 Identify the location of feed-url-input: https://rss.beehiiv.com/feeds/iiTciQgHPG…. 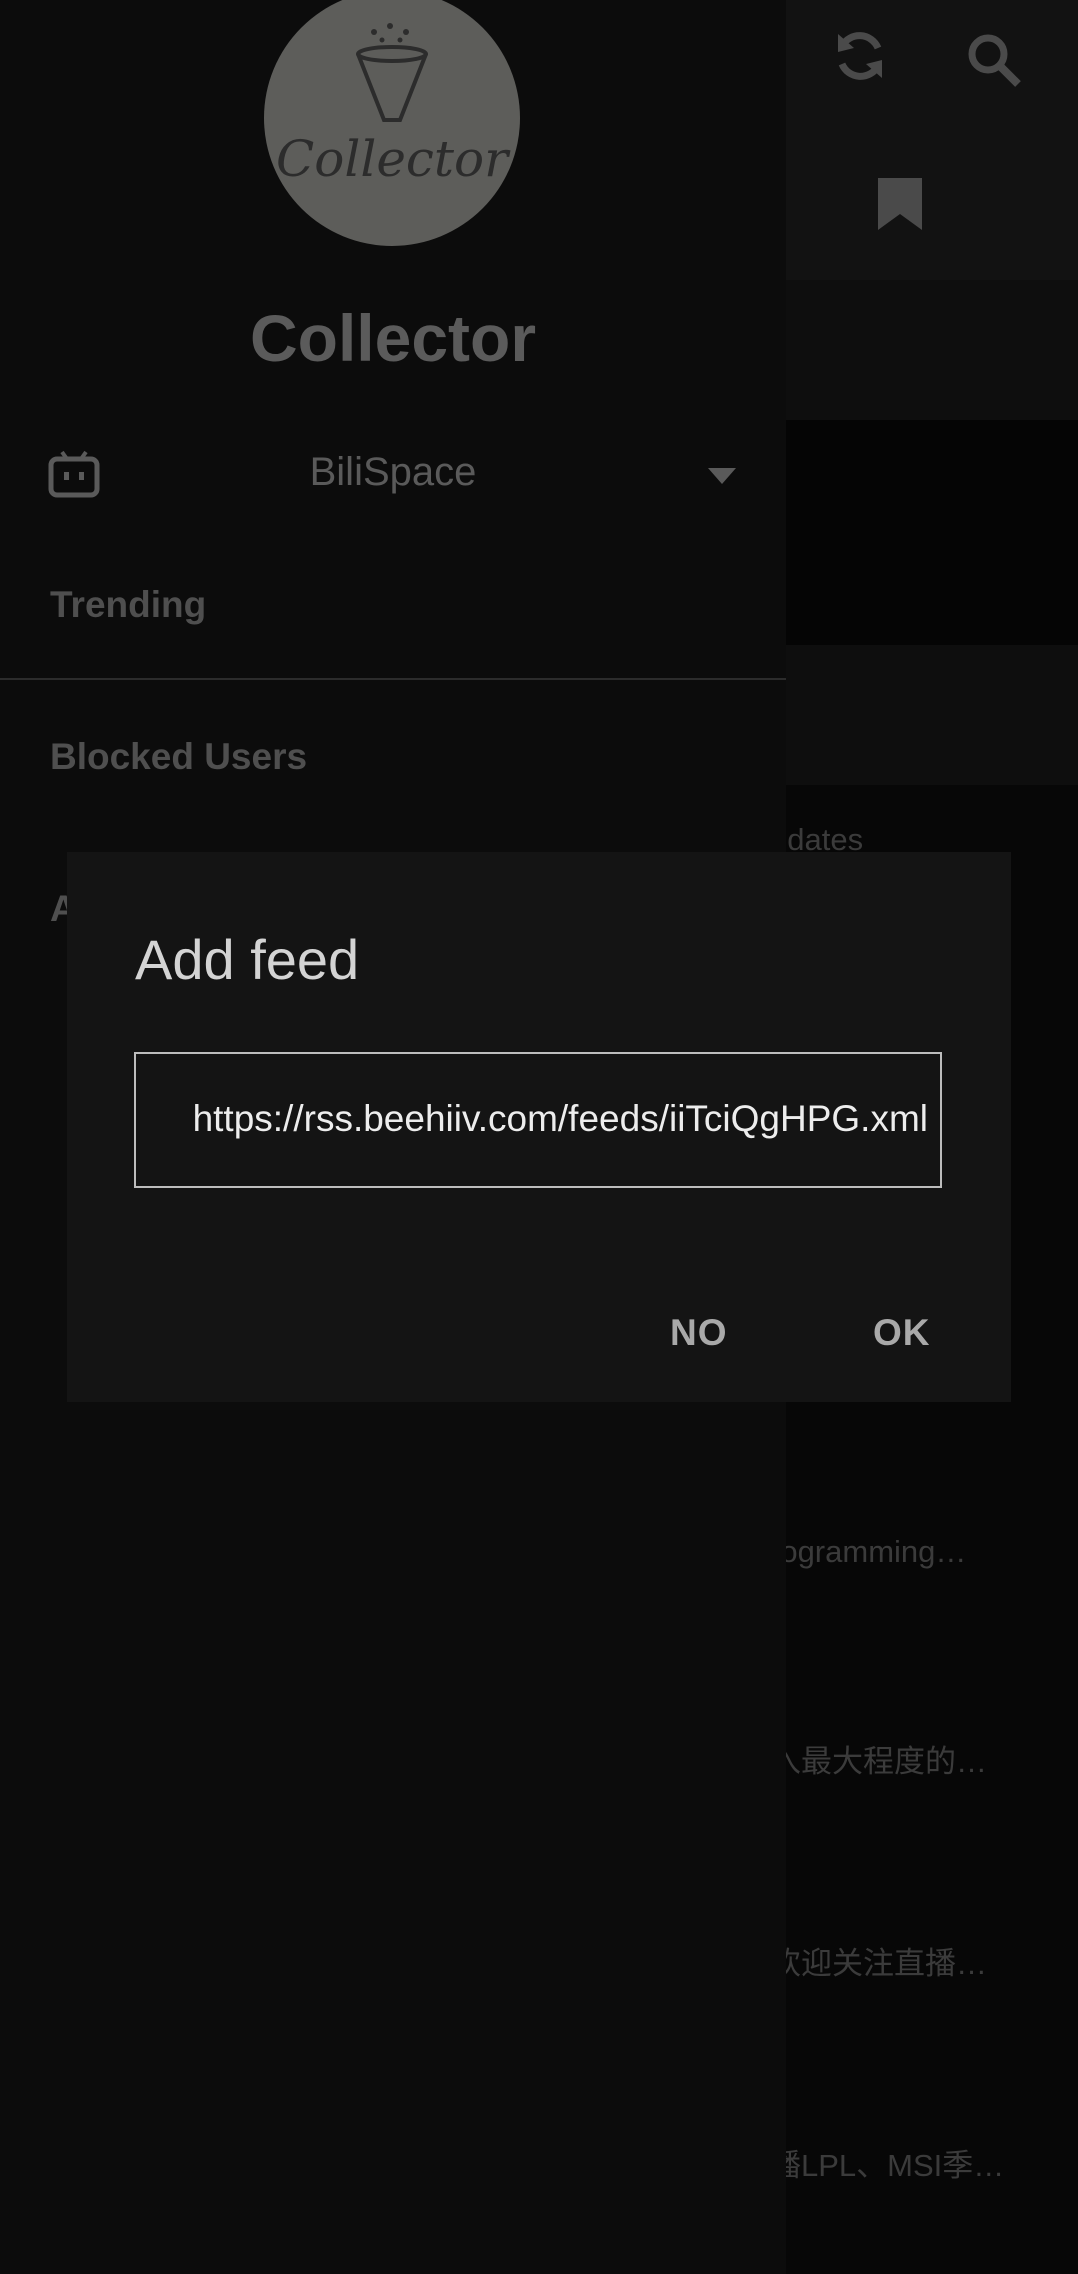
(538, 1120).